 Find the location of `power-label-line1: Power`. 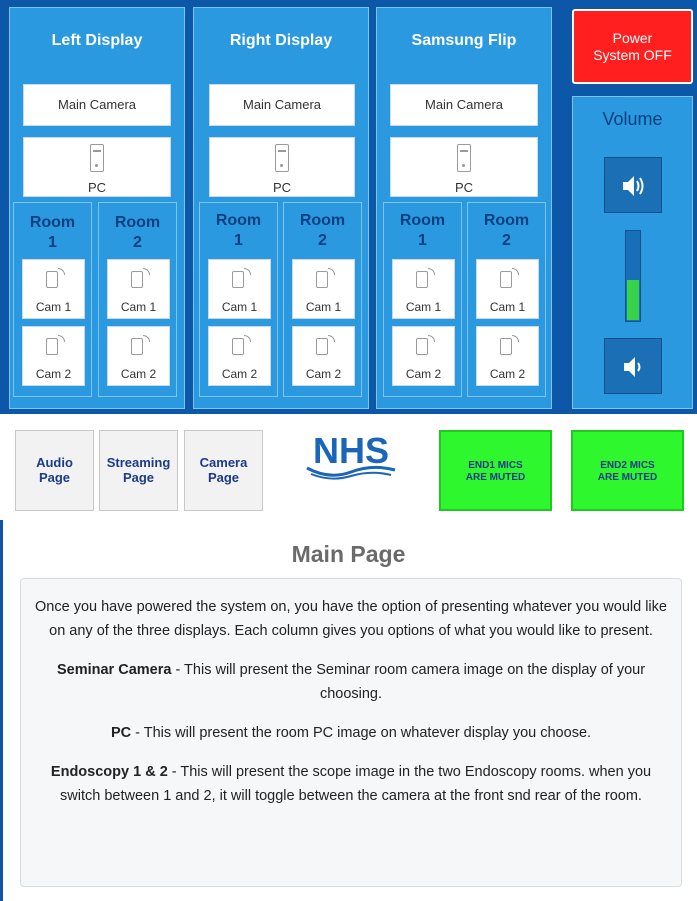

power-label-line1: Power is located at coordinates (632, 38).